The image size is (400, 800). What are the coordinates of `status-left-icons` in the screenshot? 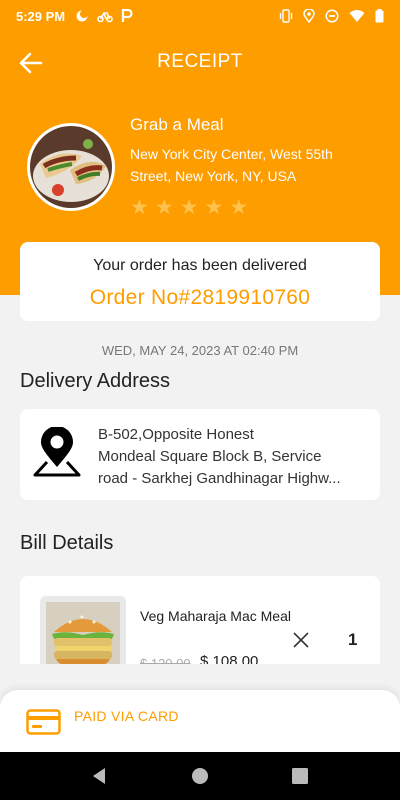 It's located at (104, 16).